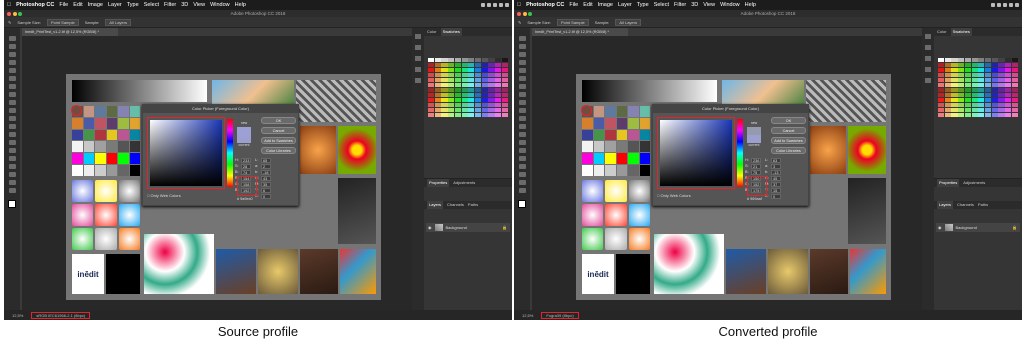 The image size is (1024, 353). What do you see at coordinates (278, 140) in the screenshot?
I see `add-to-swatches-button: Add to Swatches` at bounding box center [278, 140].